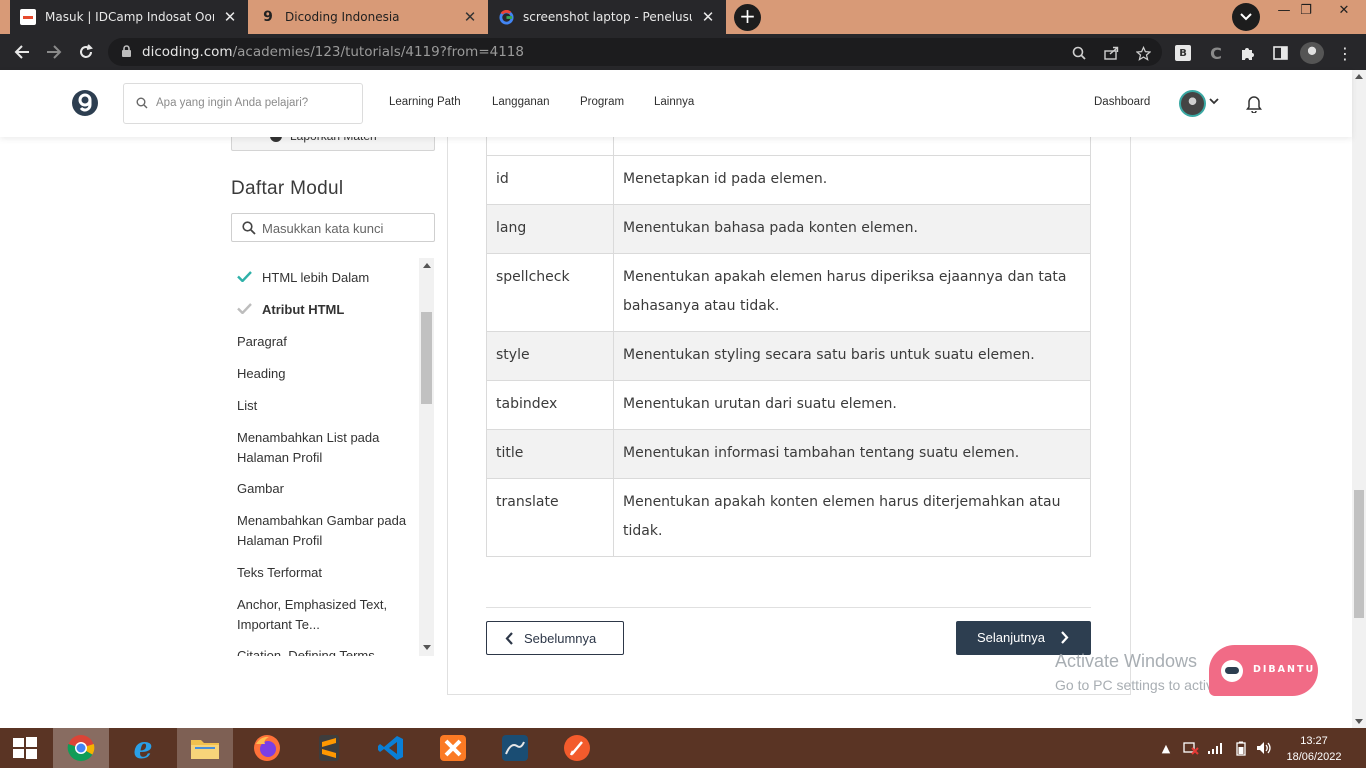 This screenshot has width=1366, height=768. I want to click on attr-cell: spellcheck, so click(550, 292).